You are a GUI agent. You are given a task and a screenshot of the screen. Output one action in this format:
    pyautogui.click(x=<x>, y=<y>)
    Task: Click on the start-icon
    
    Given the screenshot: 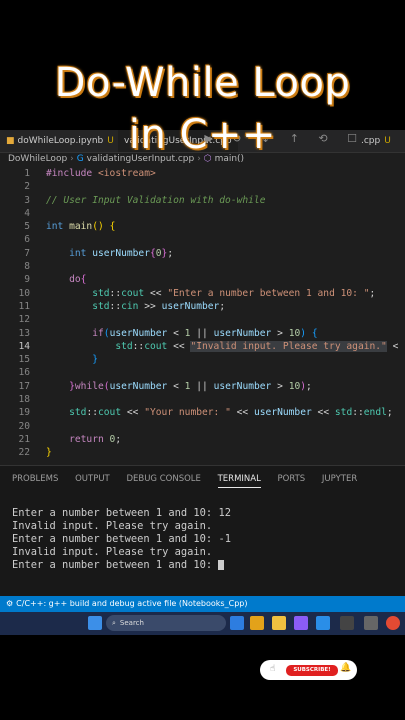 What is the action you would take?
    pyautogui.click(x=95, y=623)
    